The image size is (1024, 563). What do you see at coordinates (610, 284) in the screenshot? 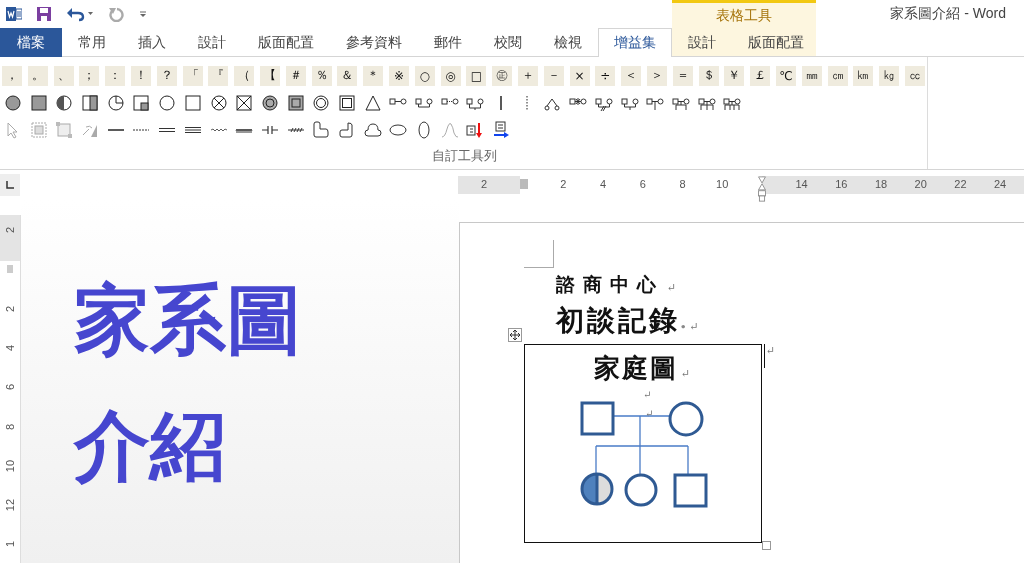
I see `heading-text: 諮商中心` at bounding box center [610, 284].